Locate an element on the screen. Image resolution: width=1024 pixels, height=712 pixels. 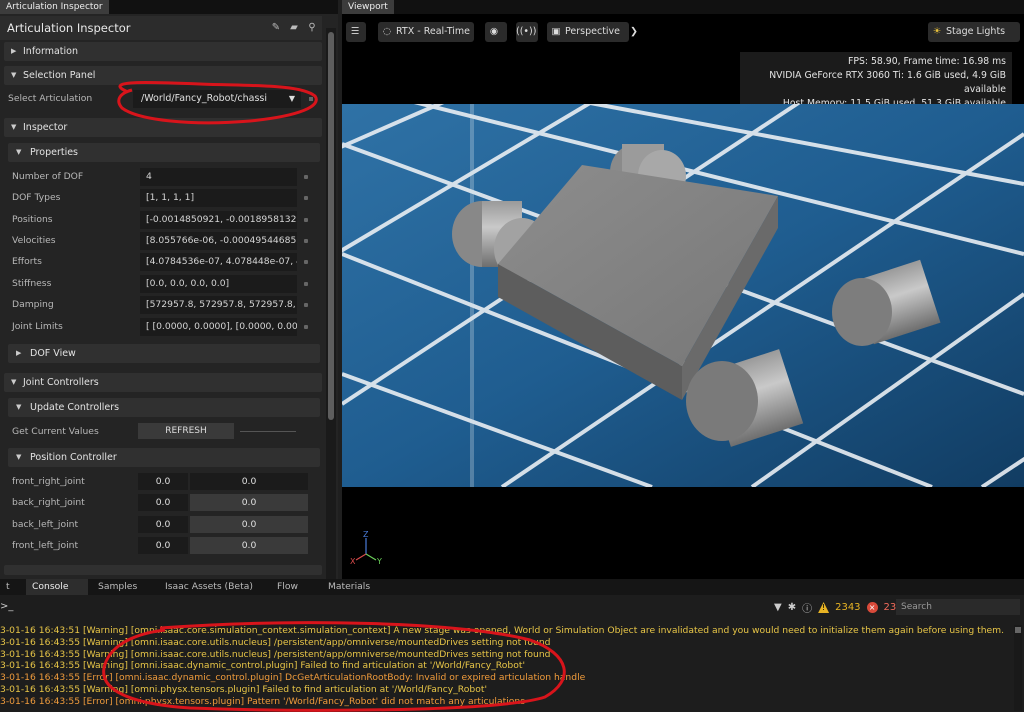
panel-scrollbar is located at coordinates (331, 303).